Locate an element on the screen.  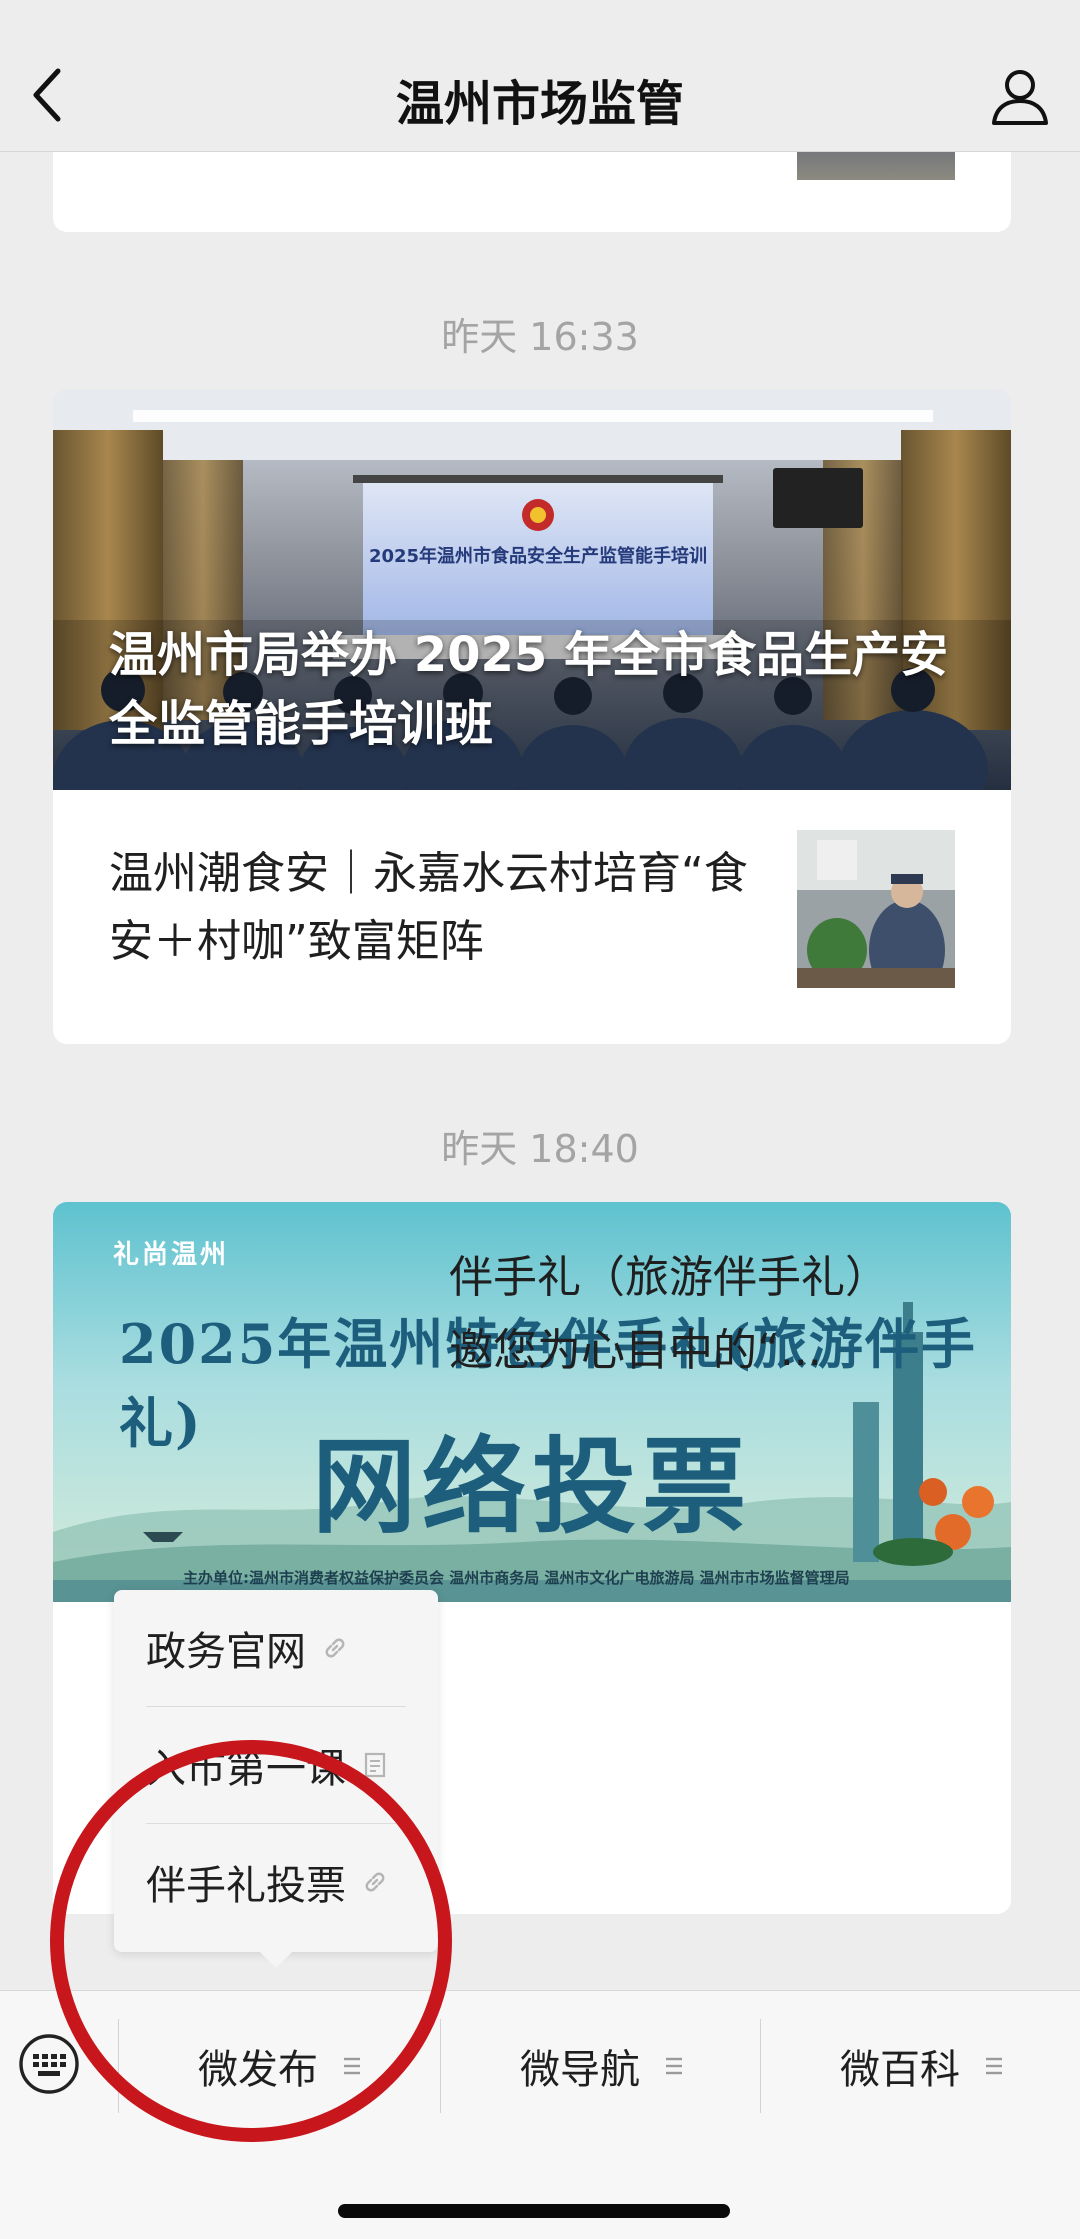
submenu-item-first-lesson: 入市第一课 is located at coordinates (276, 1765).